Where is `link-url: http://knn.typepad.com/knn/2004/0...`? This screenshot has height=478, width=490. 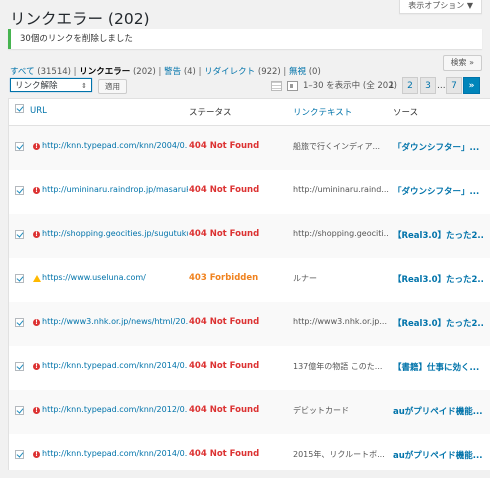 link-url: http://knn.typepad.com/knn/2004/0... is located at coordinates (115, 145).